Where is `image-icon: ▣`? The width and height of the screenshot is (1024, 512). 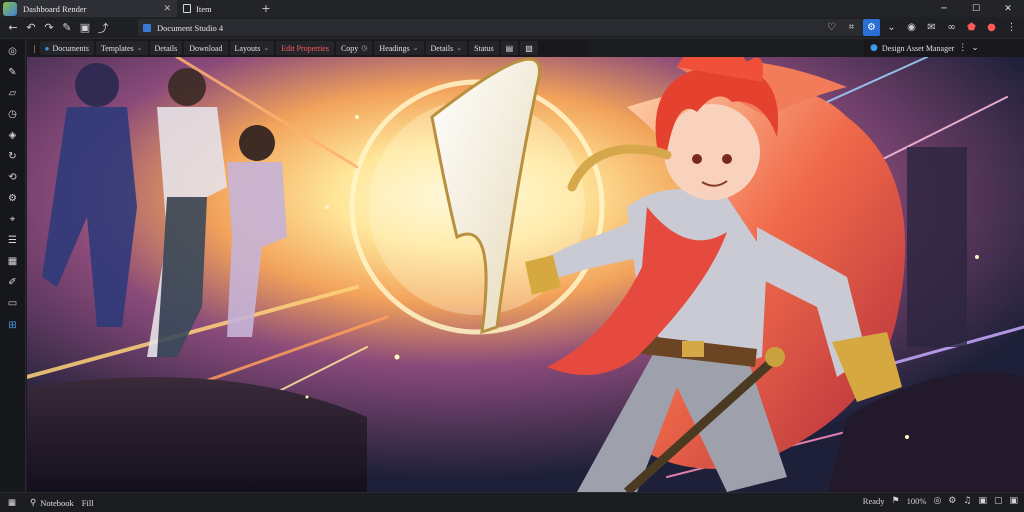
image-icon: ▣ is located at coordinates (982, 501).